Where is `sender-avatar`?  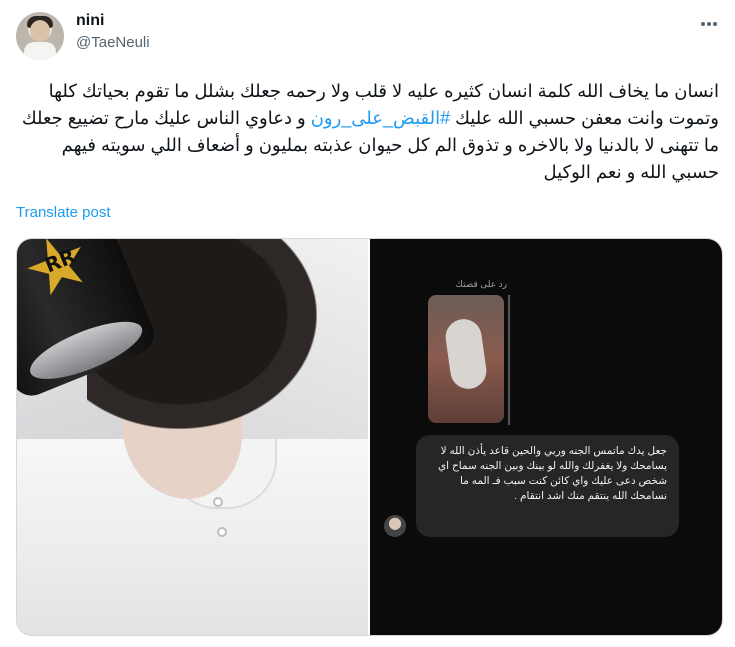
sender-avatar is located at coordinates (395, 526).